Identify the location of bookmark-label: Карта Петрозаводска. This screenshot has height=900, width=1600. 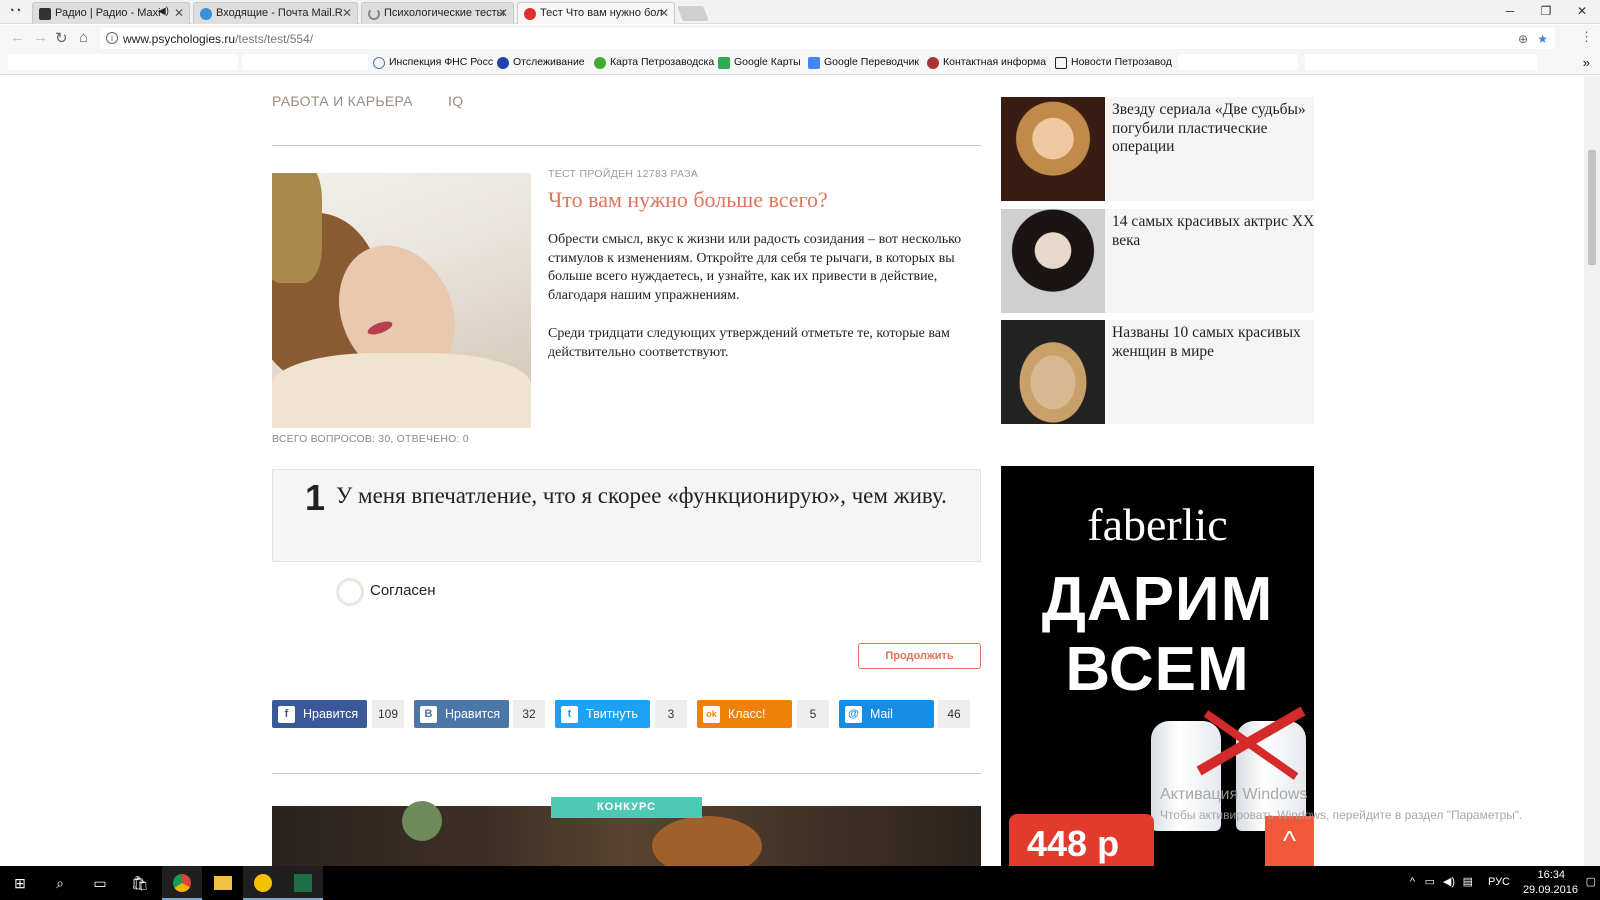
(662, 62).